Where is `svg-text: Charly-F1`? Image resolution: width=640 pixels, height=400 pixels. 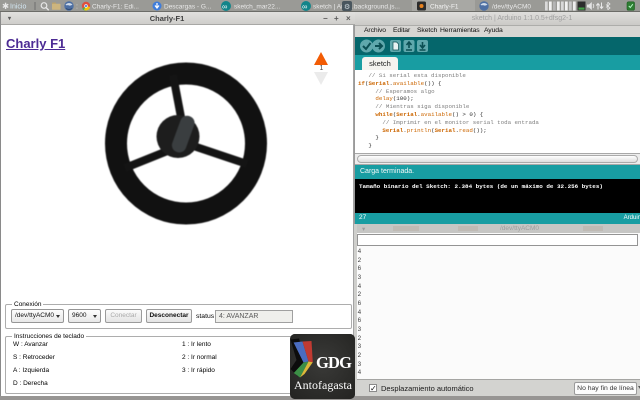
svg-text: Charly-F1 is located at coordinates (444, 7).